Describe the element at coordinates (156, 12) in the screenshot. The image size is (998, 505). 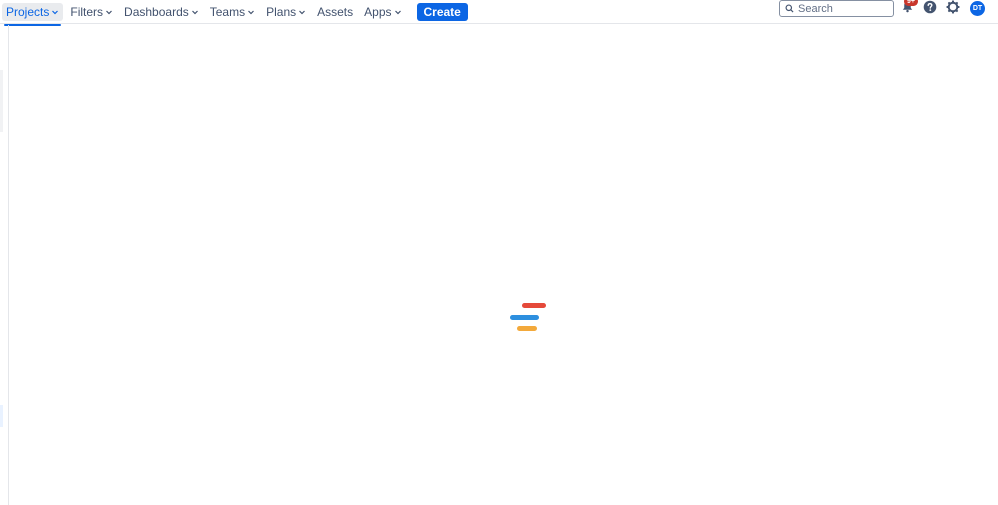
I see `nav-dashboards-label: Dashboards` at that location.